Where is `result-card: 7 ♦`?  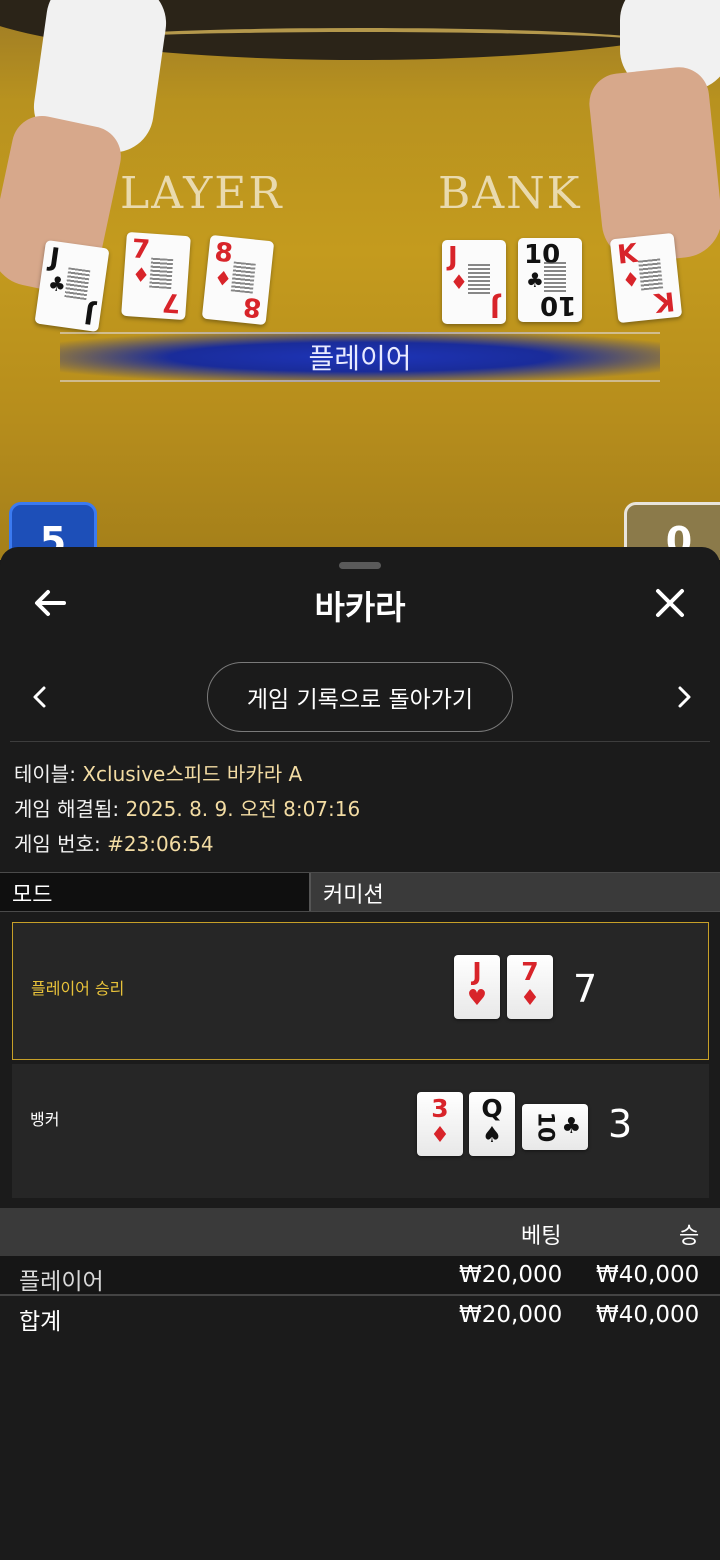
result-card: 7 ♦ is located at coordinates (530, 987).